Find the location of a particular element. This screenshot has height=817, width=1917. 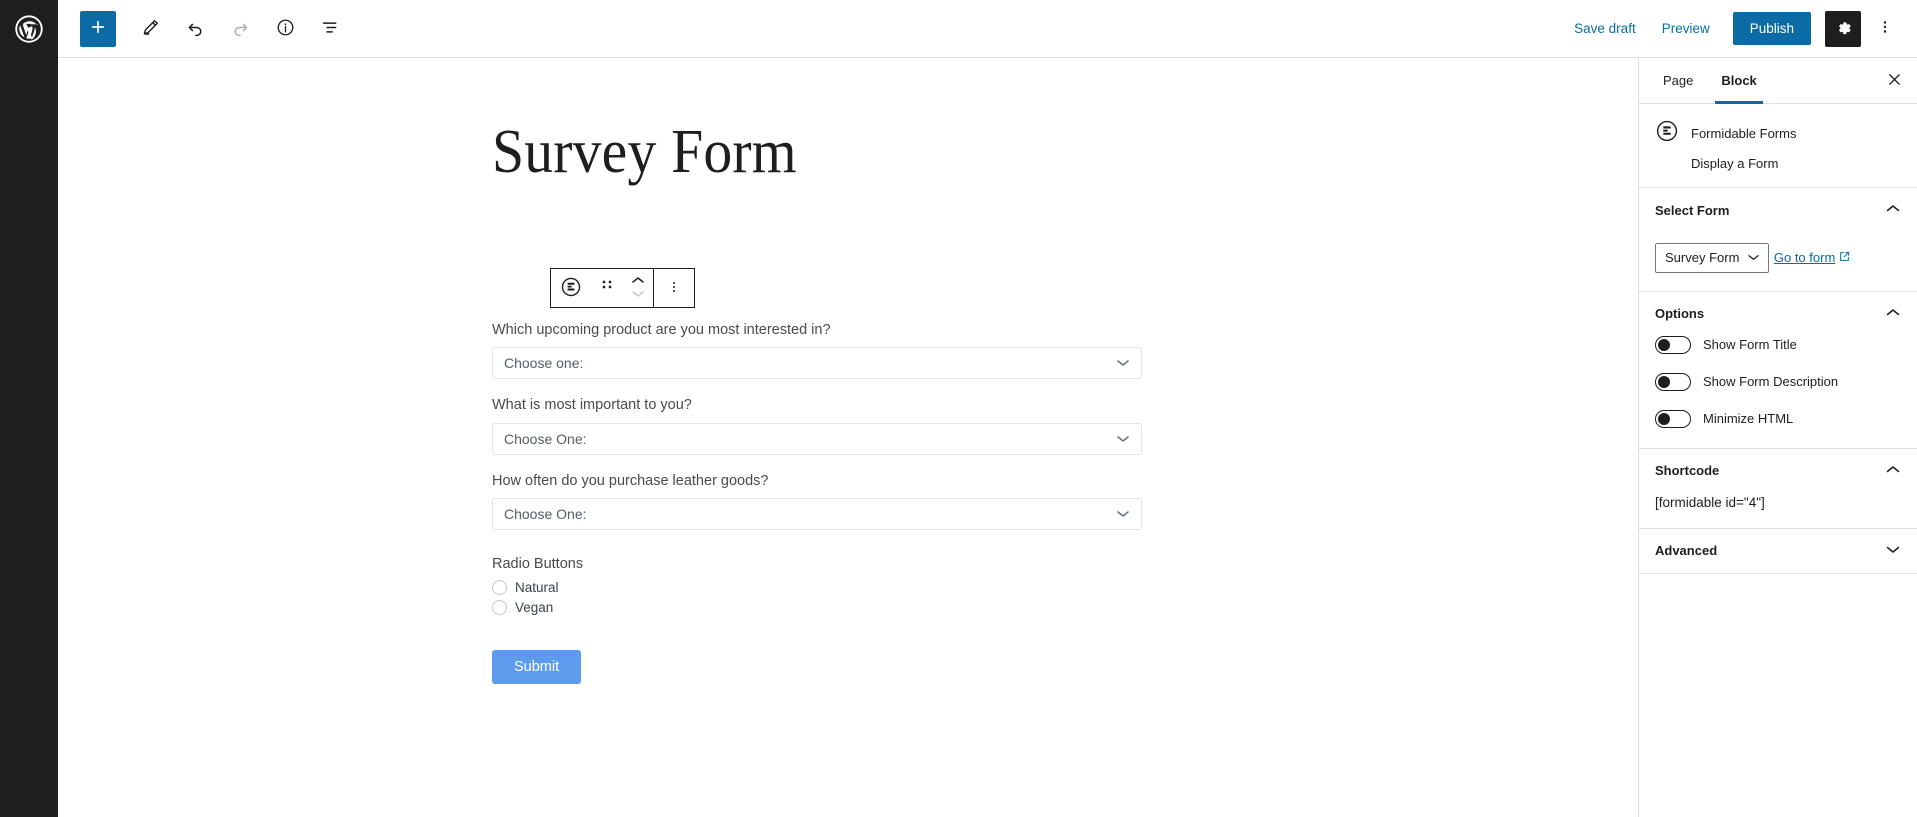

panel-title: Advanced is located at coordinates (1686, 550).